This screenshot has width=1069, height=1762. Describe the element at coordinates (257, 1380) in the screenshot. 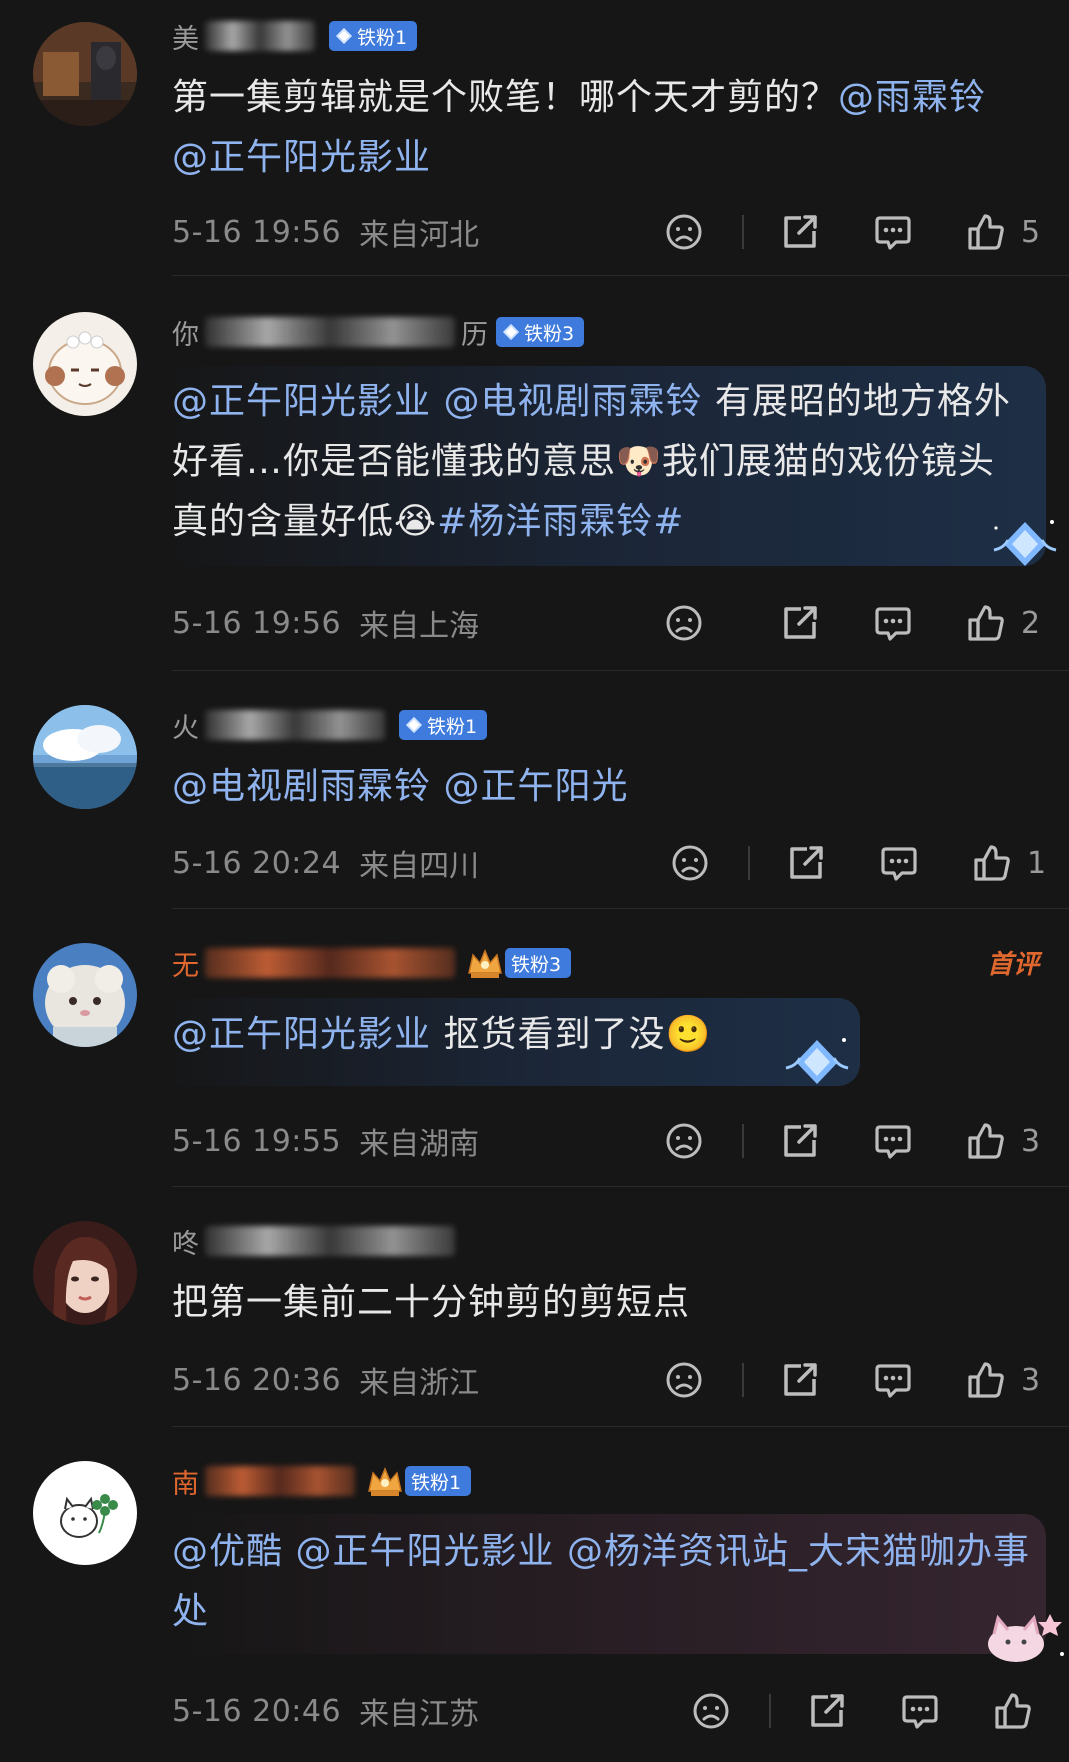

I see `timestamp: 5-16 20:36` at that location.